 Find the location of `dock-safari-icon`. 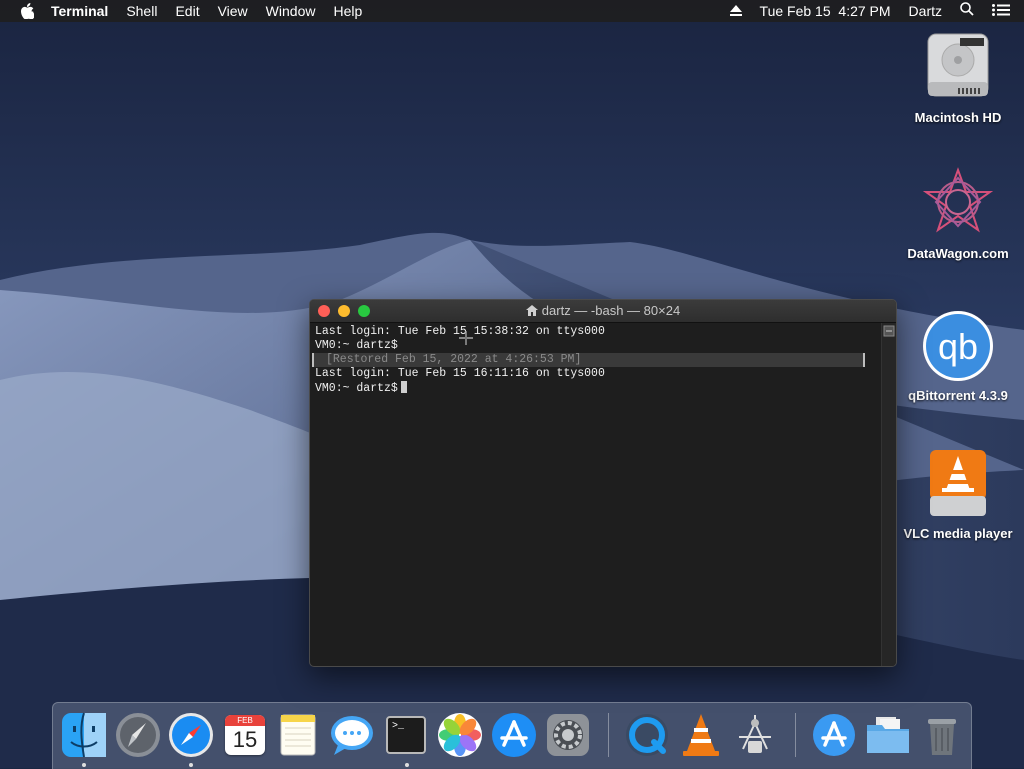

dock-safari-icon is located at coordinates (191, 735).